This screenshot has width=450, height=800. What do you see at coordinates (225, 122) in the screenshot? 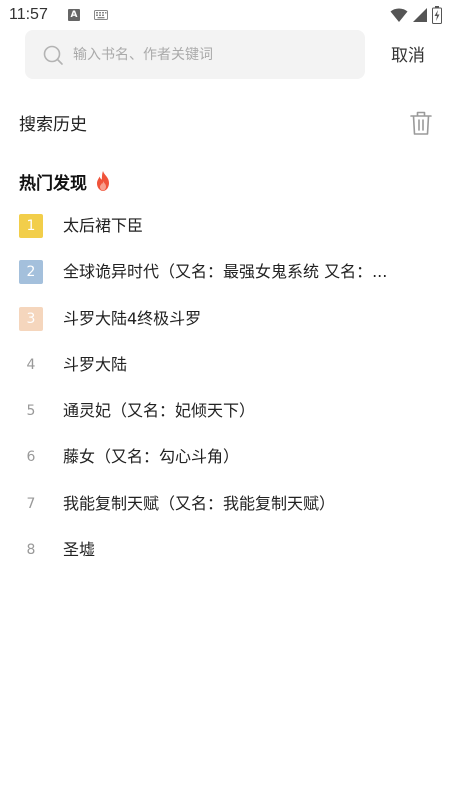
I see `search-history-section: 搜索历史` at bounding box center [225, 122].